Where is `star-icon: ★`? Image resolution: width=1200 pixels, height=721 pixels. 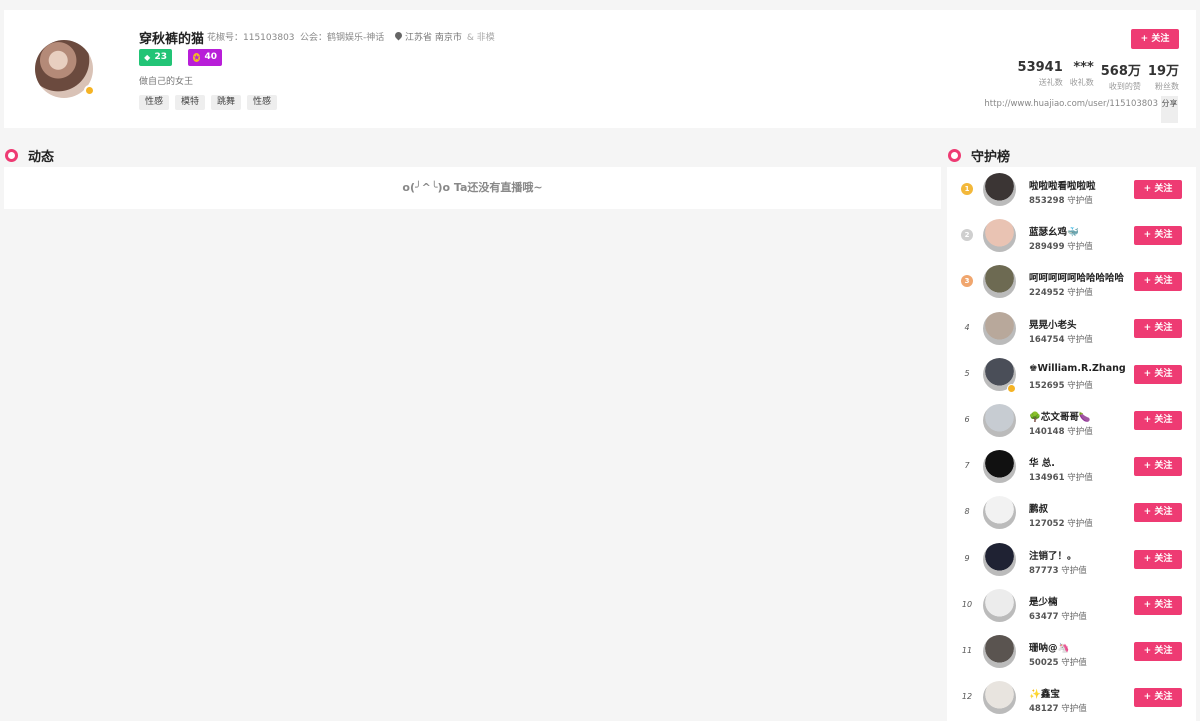 star-icon: ★ is located at coordinates (197, 57).